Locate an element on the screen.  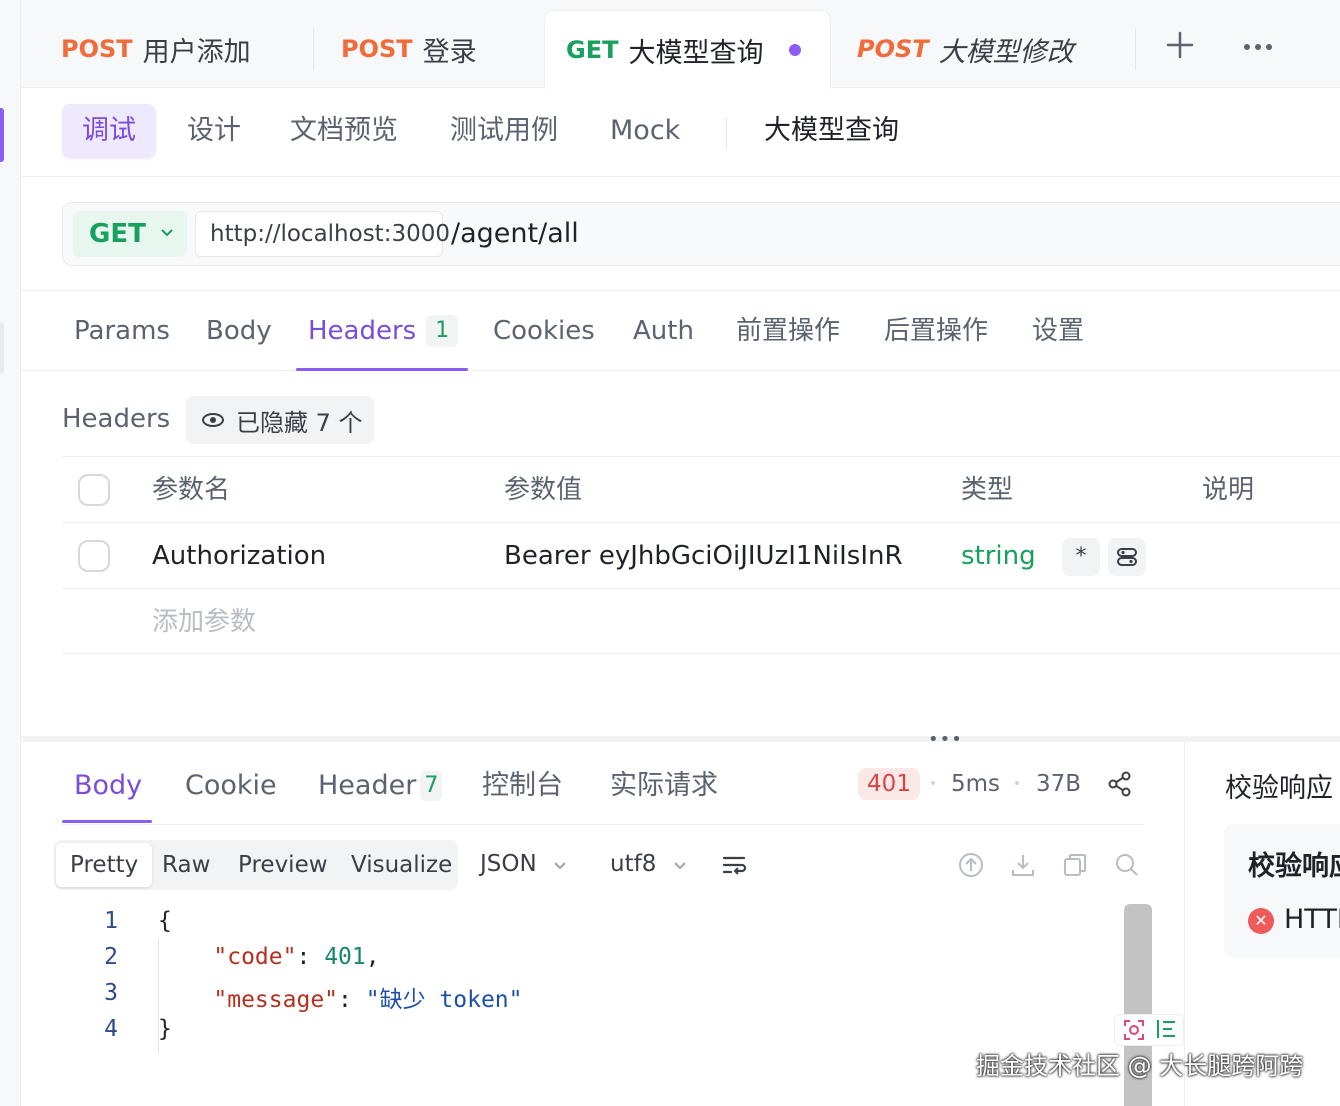
param-value-cell: Bearer eyJhbGciOiJIUzI1NiIsInR is located at coordinates (707, 556).